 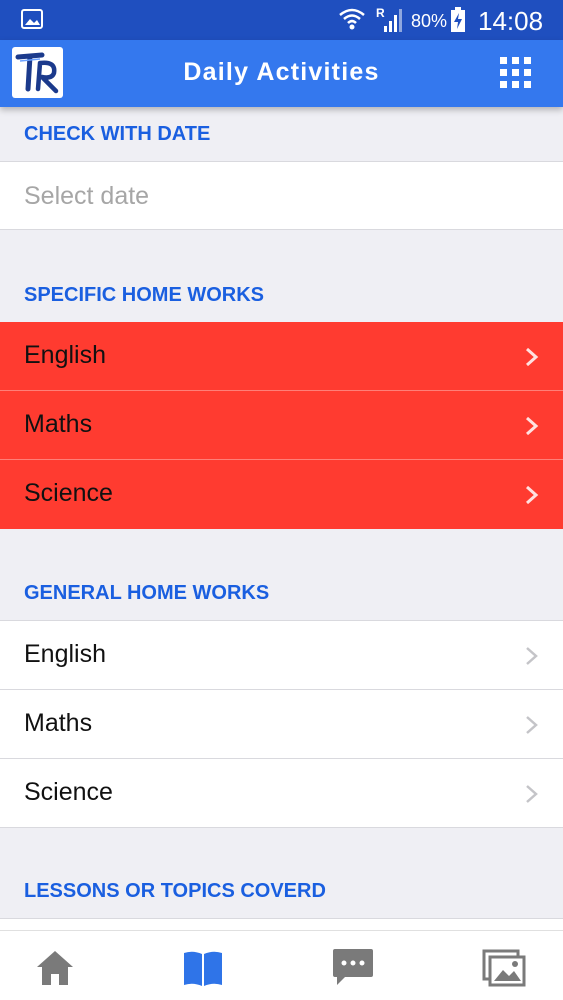 What do you see at coordinates (147, 593) in the screenshot?
I see `general-home-works-header: GENERAL HOME WORKS` at bounding box center [147, 593].